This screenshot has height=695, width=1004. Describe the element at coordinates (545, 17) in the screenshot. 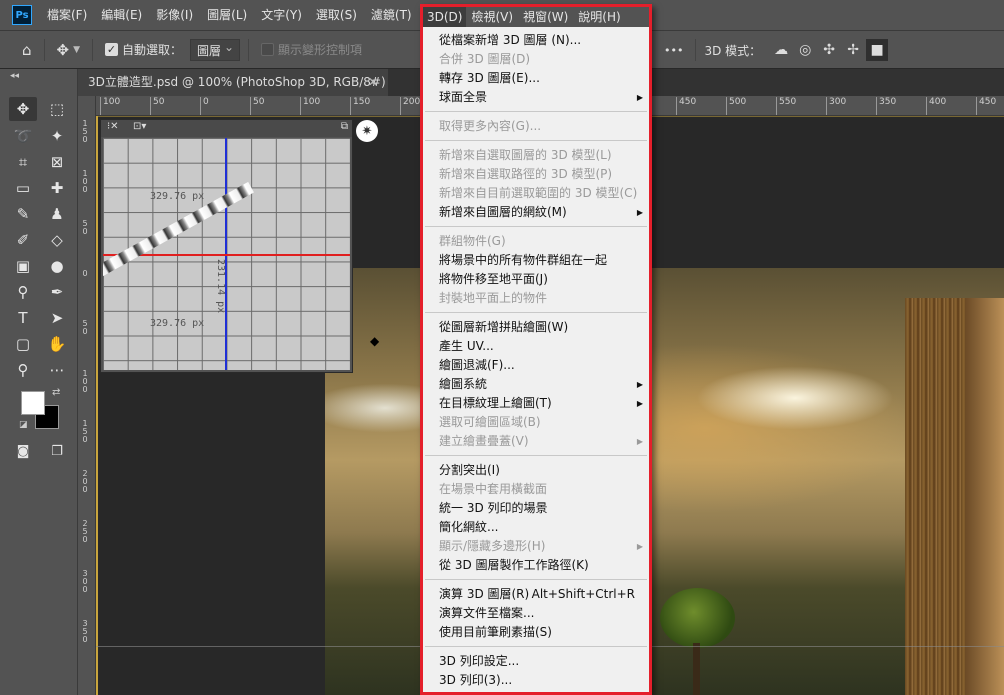

I see `menu-window: 視窗(W)` at that location.